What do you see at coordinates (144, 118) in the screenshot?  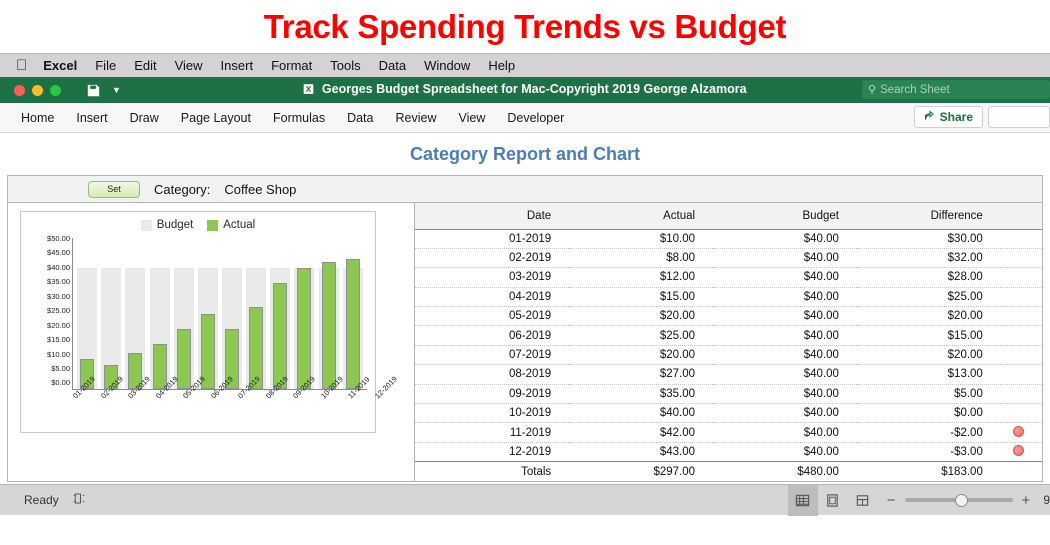 I see `tab-draw: Draw` at bounding box center [144, 118].